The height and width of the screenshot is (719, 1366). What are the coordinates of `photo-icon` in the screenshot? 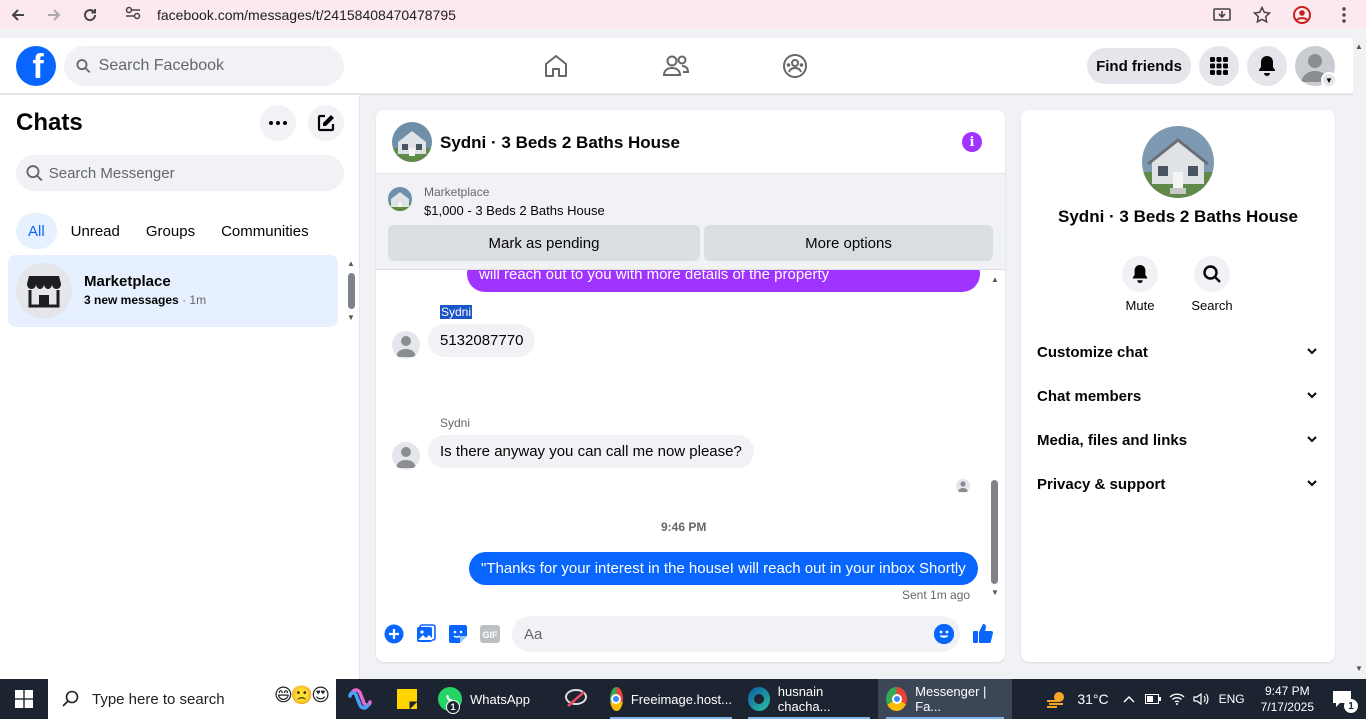 It's located at (426, 634).